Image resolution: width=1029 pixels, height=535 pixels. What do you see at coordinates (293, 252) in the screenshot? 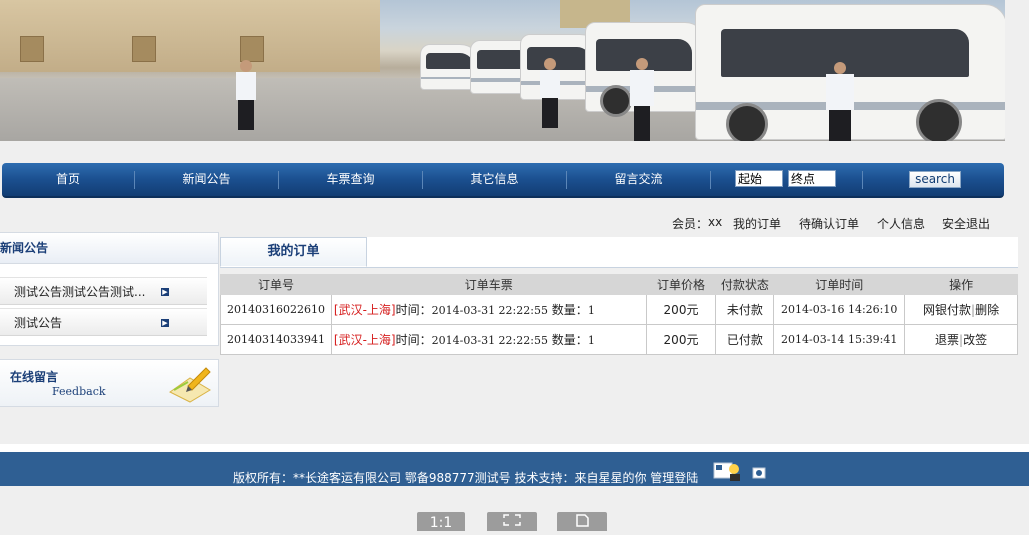
I see `tab-my-orders: 我的订单` at bounding box center [293, 252].